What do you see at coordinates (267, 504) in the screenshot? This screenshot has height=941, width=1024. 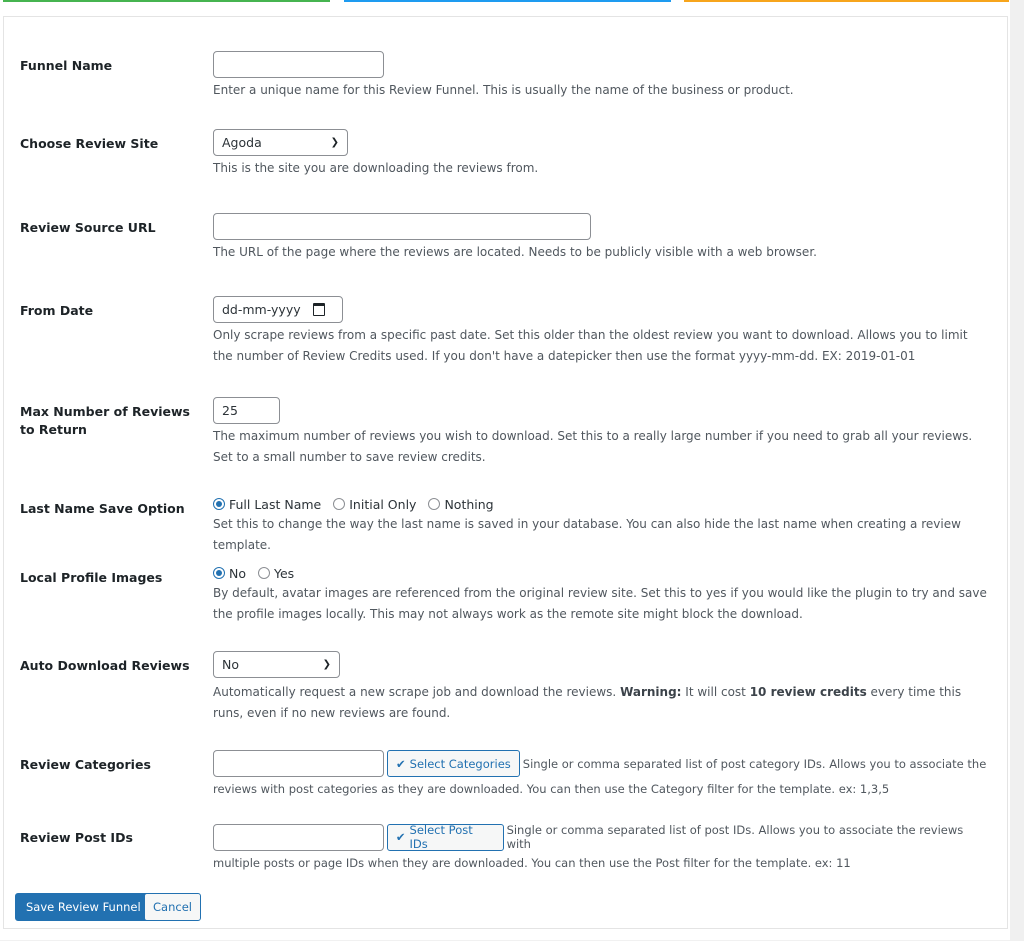 I see `radio-full-last-name: Full Last Name` at bounding box center [267, 504].